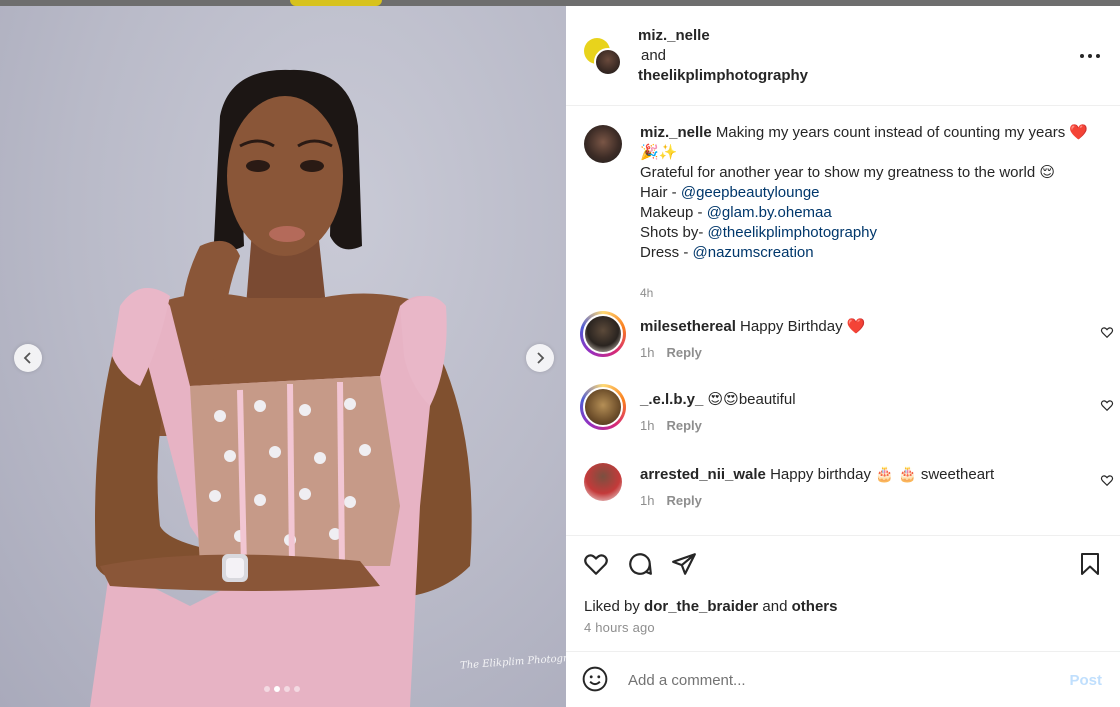  I want to click on share-button, so click(684, 564).